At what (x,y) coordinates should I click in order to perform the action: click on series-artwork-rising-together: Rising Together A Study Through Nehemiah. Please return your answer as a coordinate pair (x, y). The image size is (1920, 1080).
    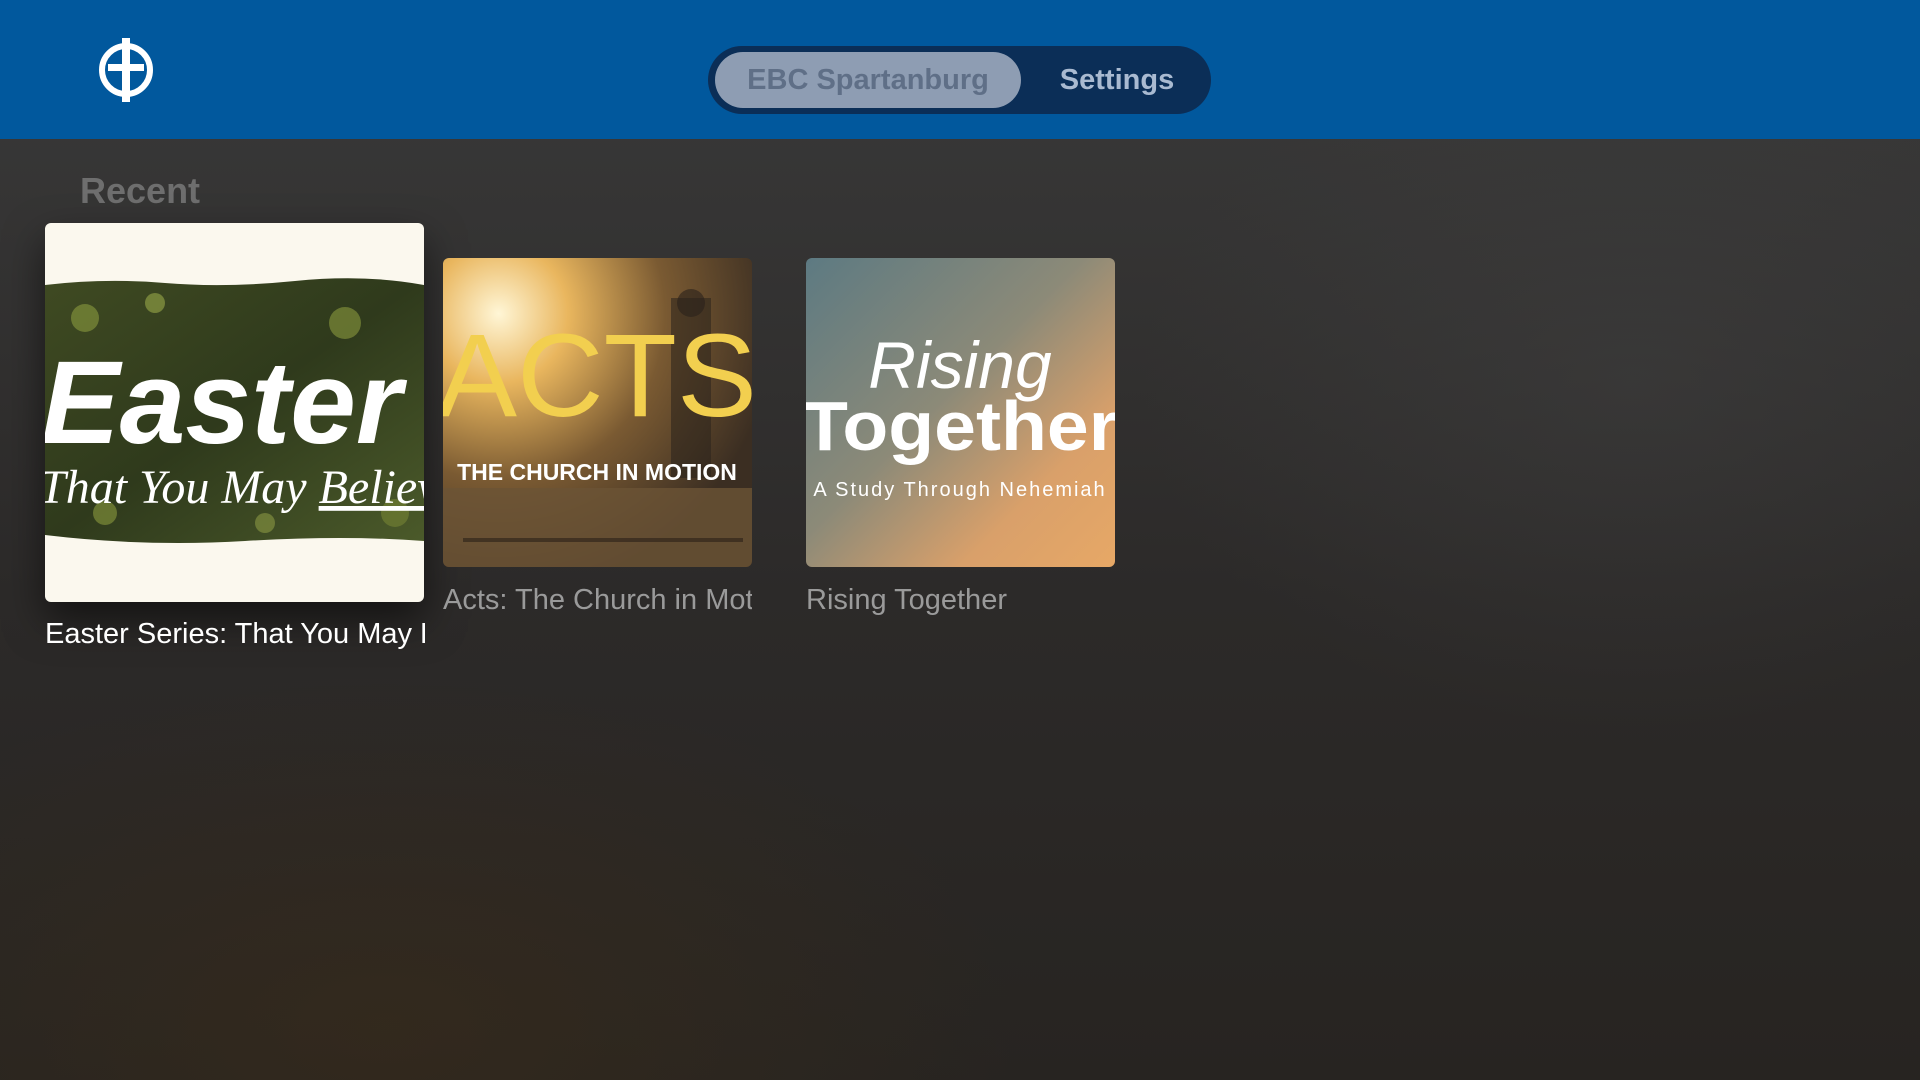
    Looking at the image, I should click on (960, 412).